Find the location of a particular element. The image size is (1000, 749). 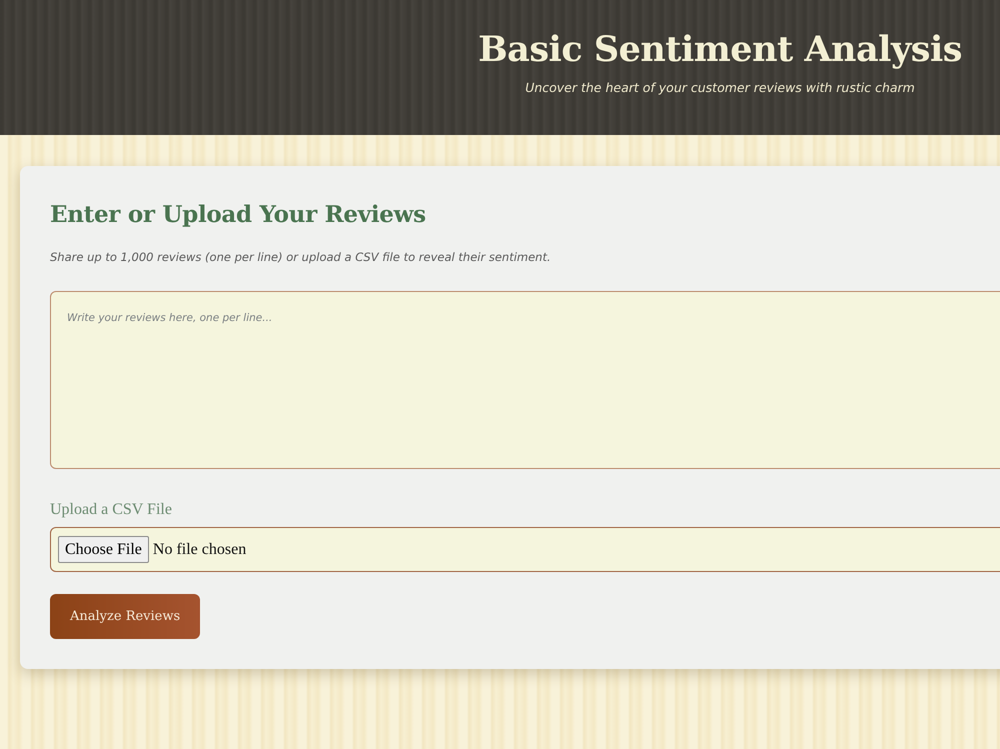

choose-file-button: Choose File is located at coordinates (103, 549).